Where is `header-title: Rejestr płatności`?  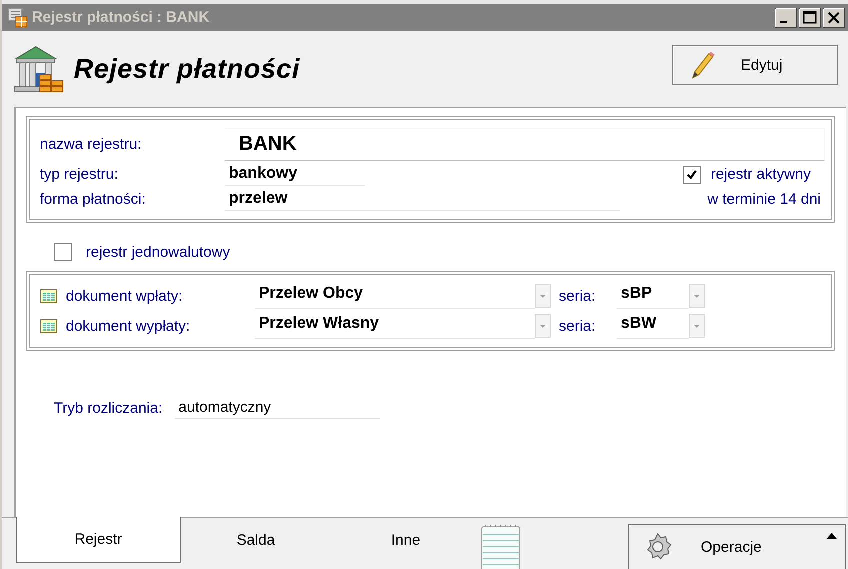
header-title: Rejestr płatności is located at coordinates (188, 69).